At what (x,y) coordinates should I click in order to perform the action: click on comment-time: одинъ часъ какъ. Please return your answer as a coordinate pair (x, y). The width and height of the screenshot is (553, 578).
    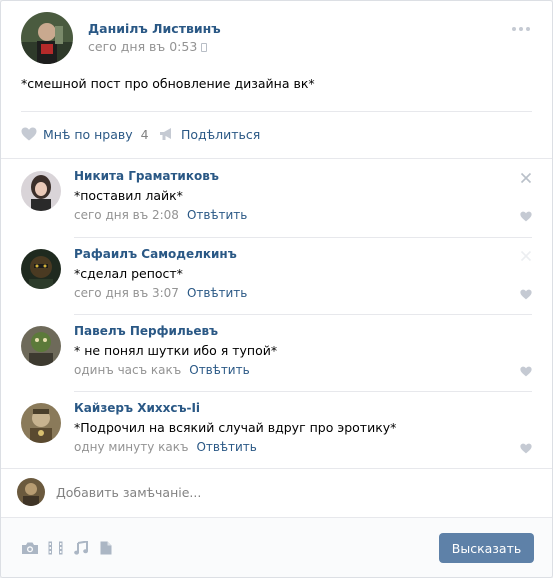
    Looking at the image, I should click on (127, 370).